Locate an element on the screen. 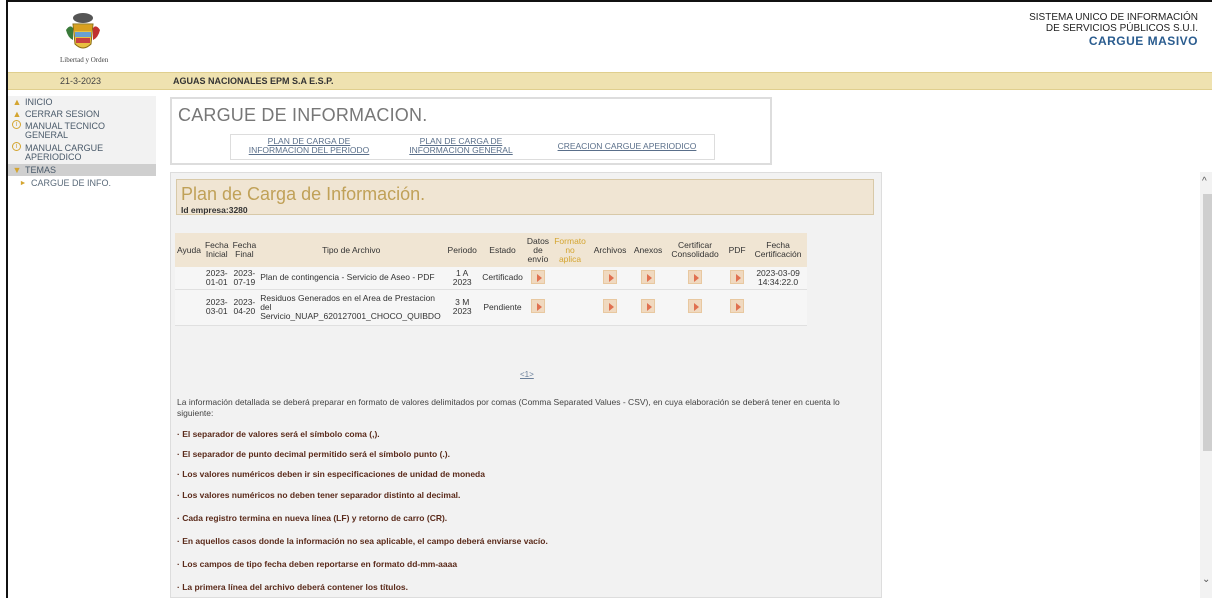 The width and height of the screenshot is (1212, 598). triangle-down-icon: ▼ is located at coordinates (17, 170).